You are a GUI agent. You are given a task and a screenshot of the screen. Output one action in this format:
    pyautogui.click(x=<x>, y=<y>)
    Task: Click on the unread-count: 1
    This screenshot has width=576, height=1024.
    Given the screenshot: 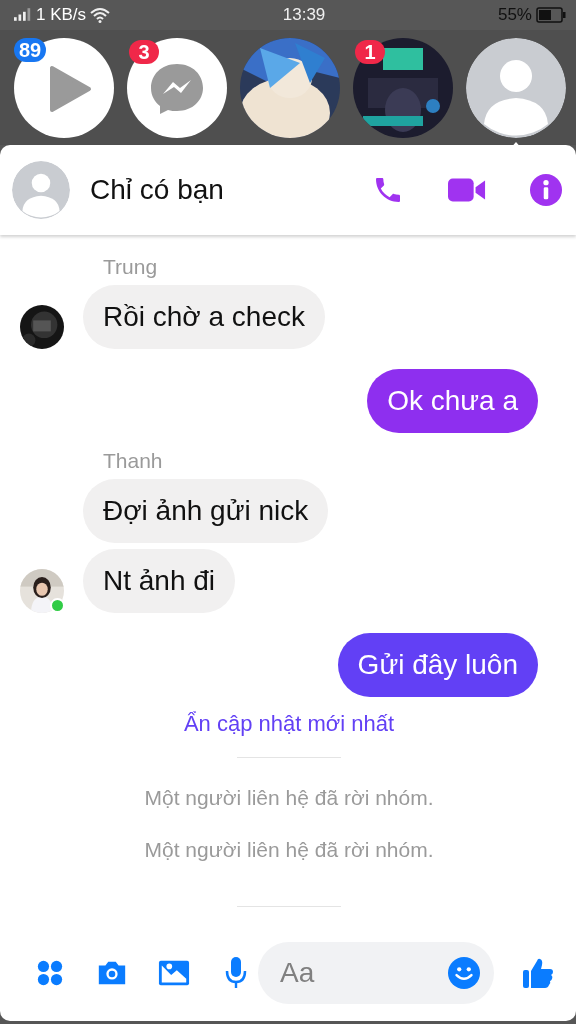 What is the action you would take?
    pyautogui.click(x=370, y=51)
    